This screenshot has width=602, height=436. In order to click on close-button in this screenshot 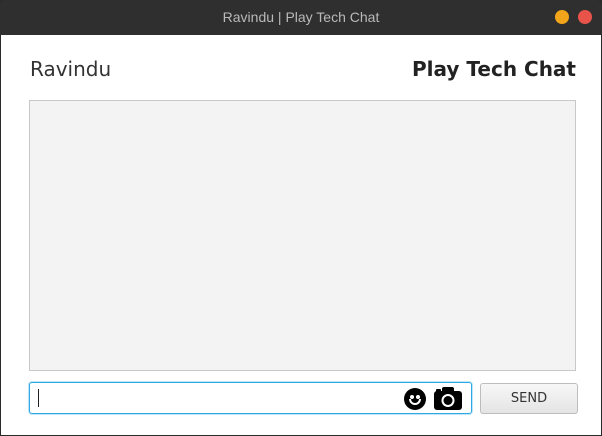, I will do `click(585, 17)`.